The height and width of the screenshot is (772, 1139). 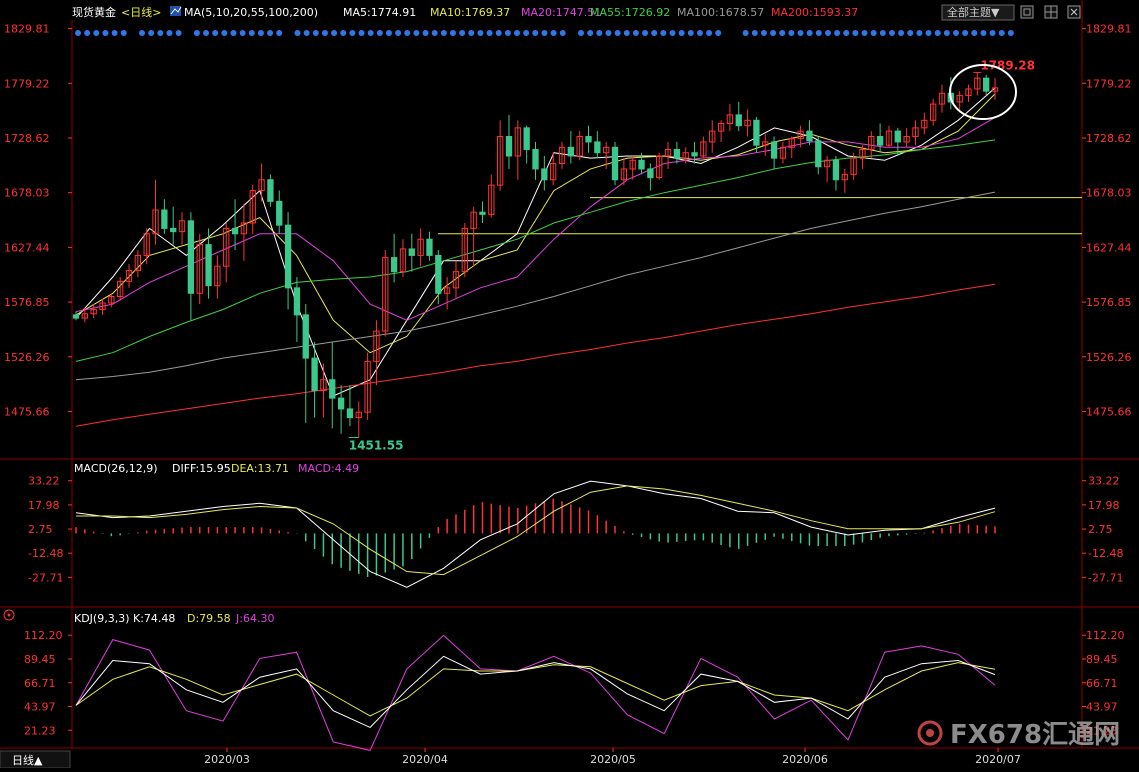 I want to click on price-tick-label-left: 1829.81, so click(x=27, y=29).